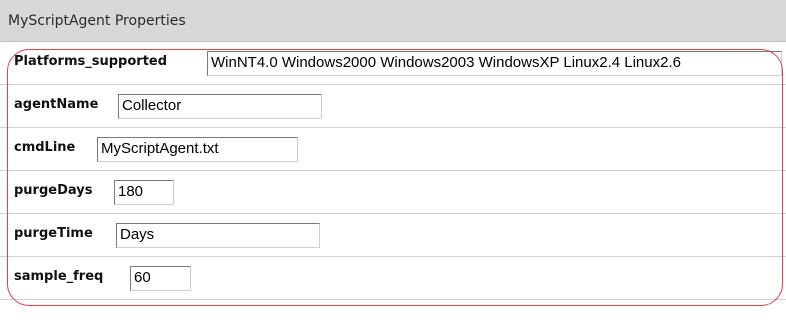 The height and width of the screenshot is (323, 786). I want to click on panel-bottom-space, so click(393, 315).